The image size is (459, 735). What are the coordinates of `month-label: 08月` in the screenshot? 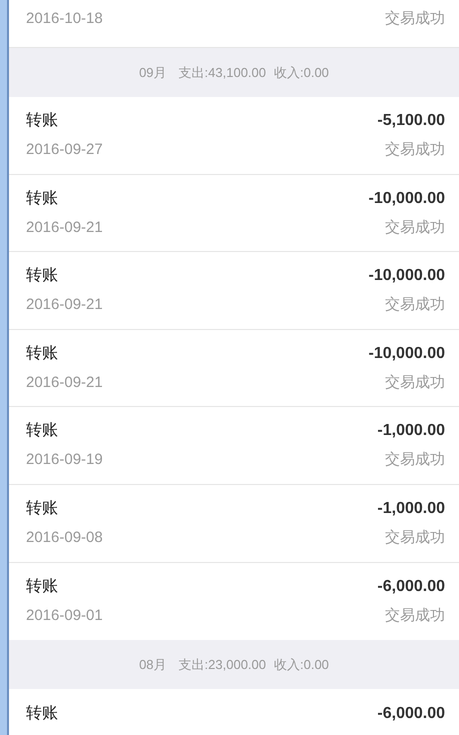 It's located at (153, 665).